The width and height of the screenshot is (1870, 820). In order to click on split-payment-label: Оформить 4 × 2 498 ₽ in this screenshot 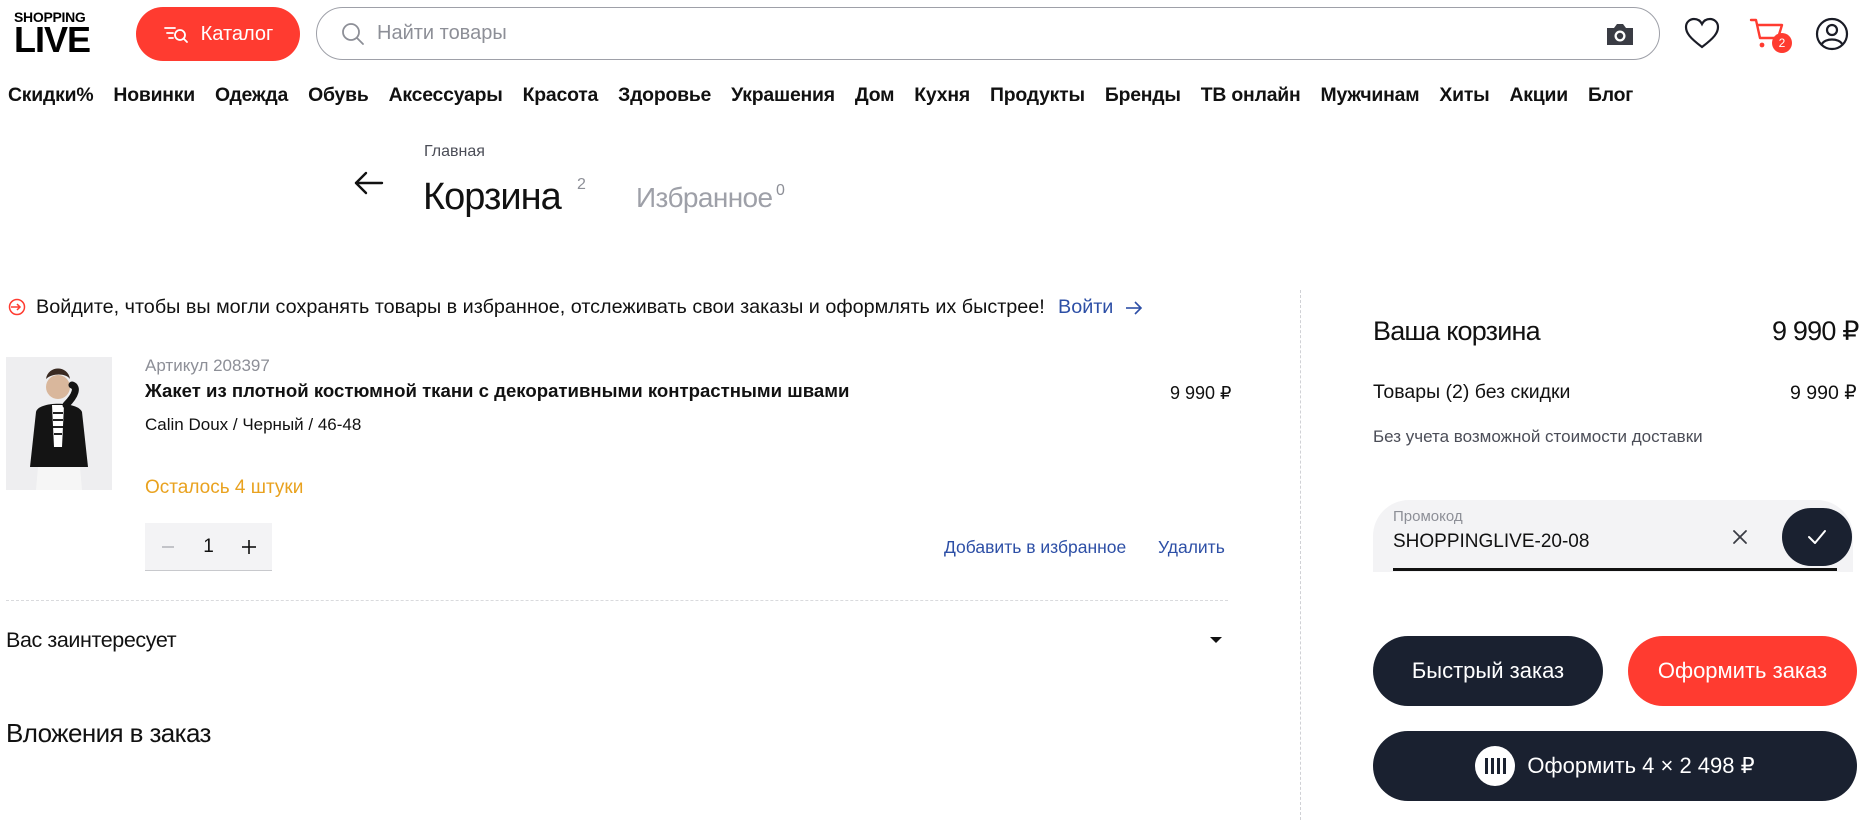, I will do `click(1641, 765)`.